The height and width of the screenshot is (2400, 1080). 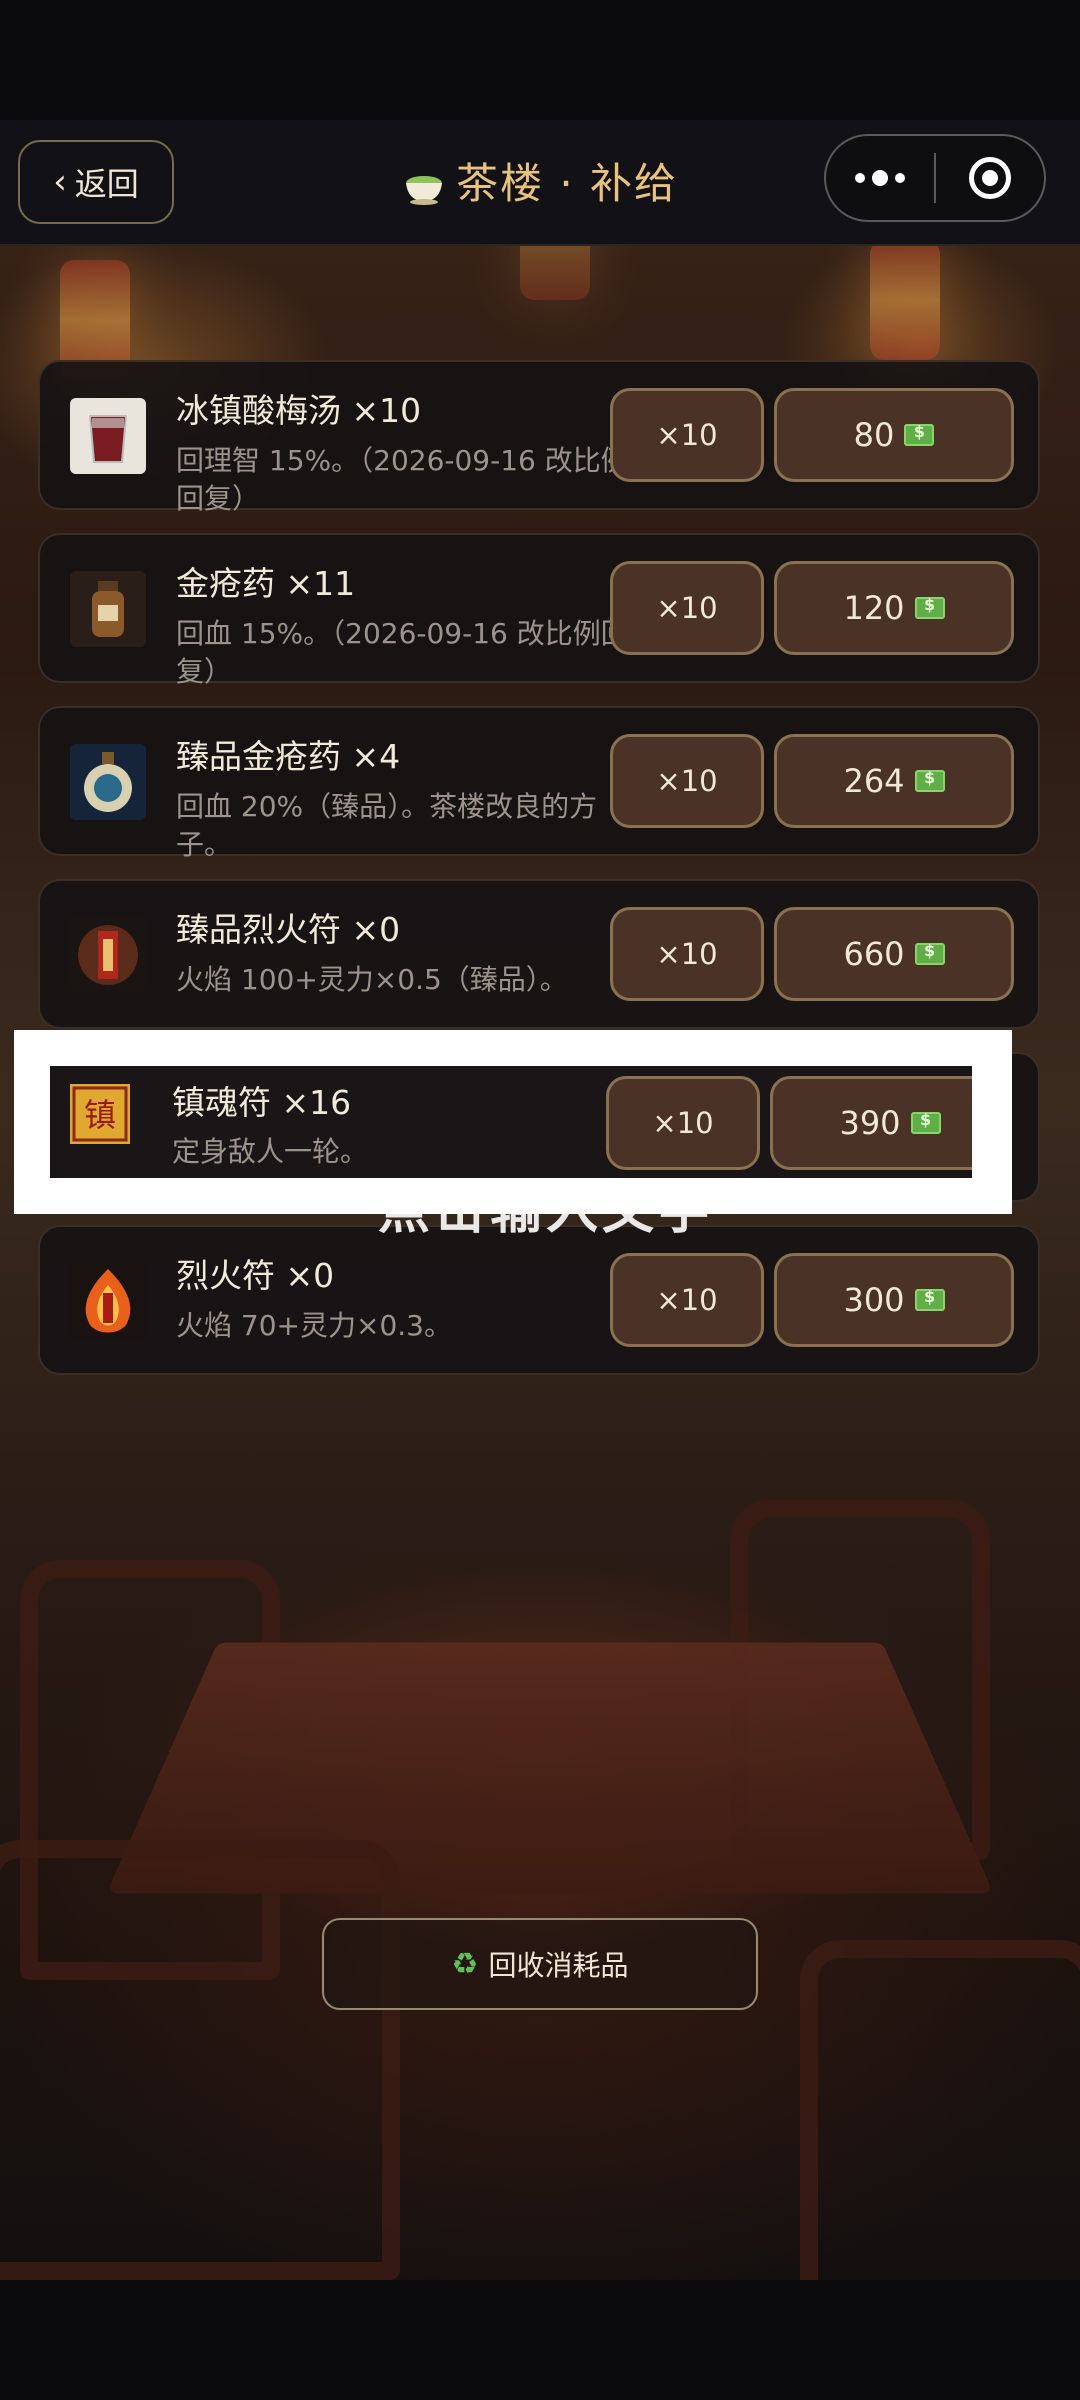 What do you see at coordinates (935, 178) in the screenshot?
I see `mini-program-capsule` at bounding box center [935, 178].